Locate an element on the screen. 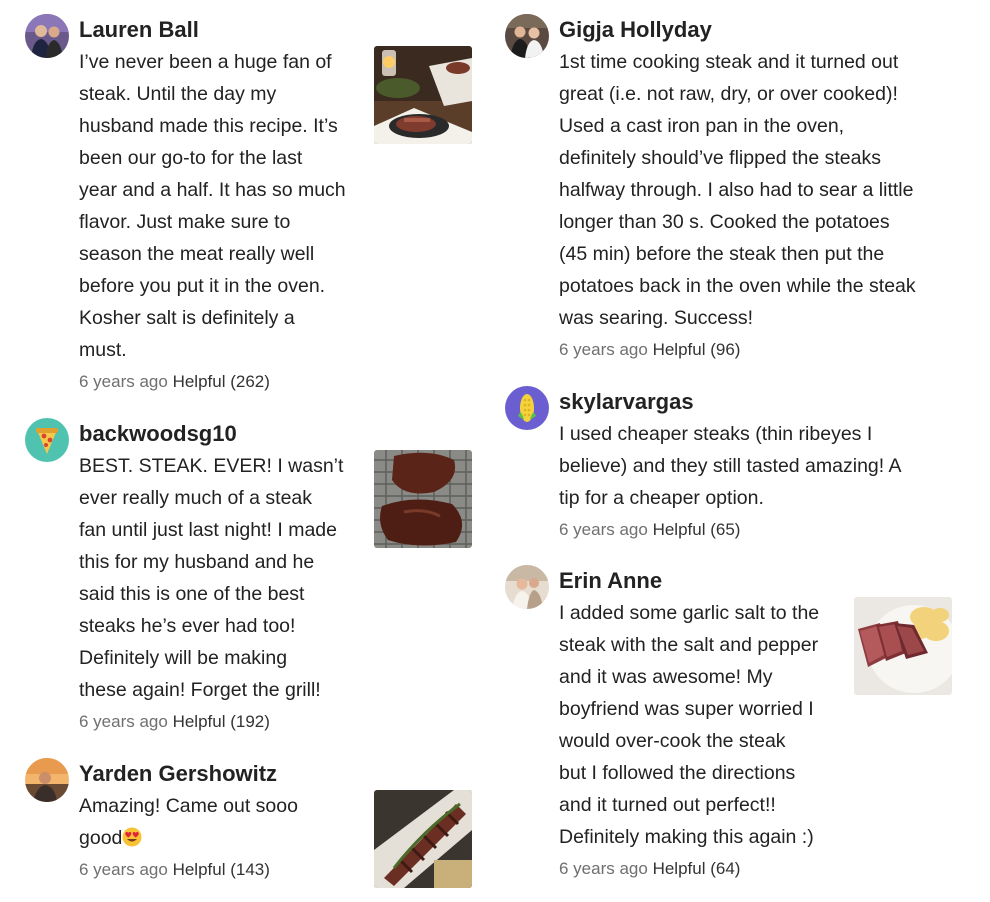 The width and height of the screenshot is (990, 902). review-line: but I followed the directions is located at coordinates (677, 773).